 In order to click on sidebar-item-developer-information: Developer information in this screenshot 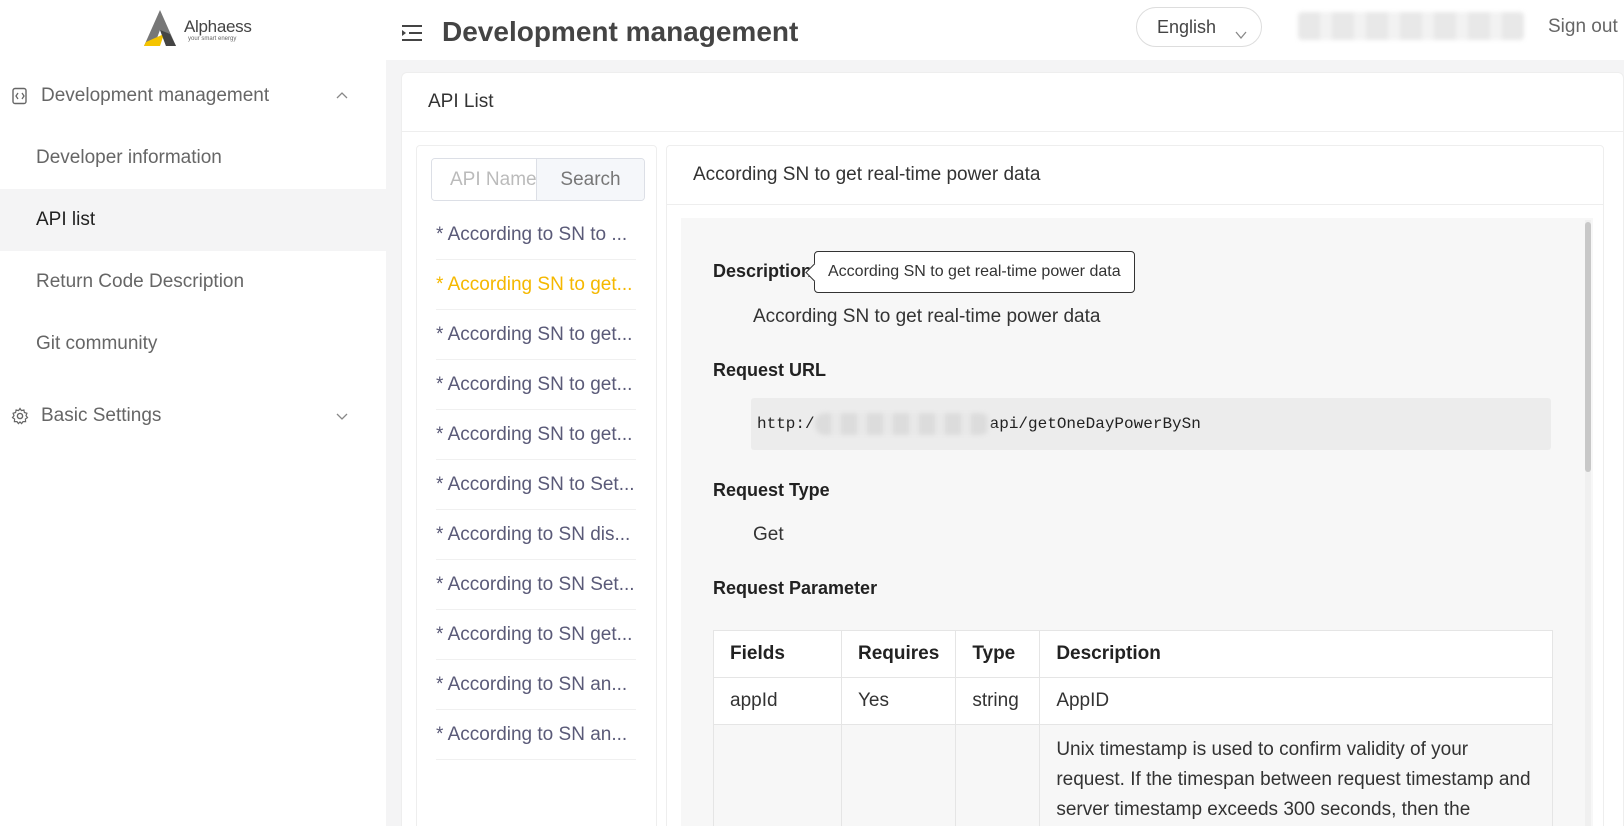, I will do `click(193, 158)`.